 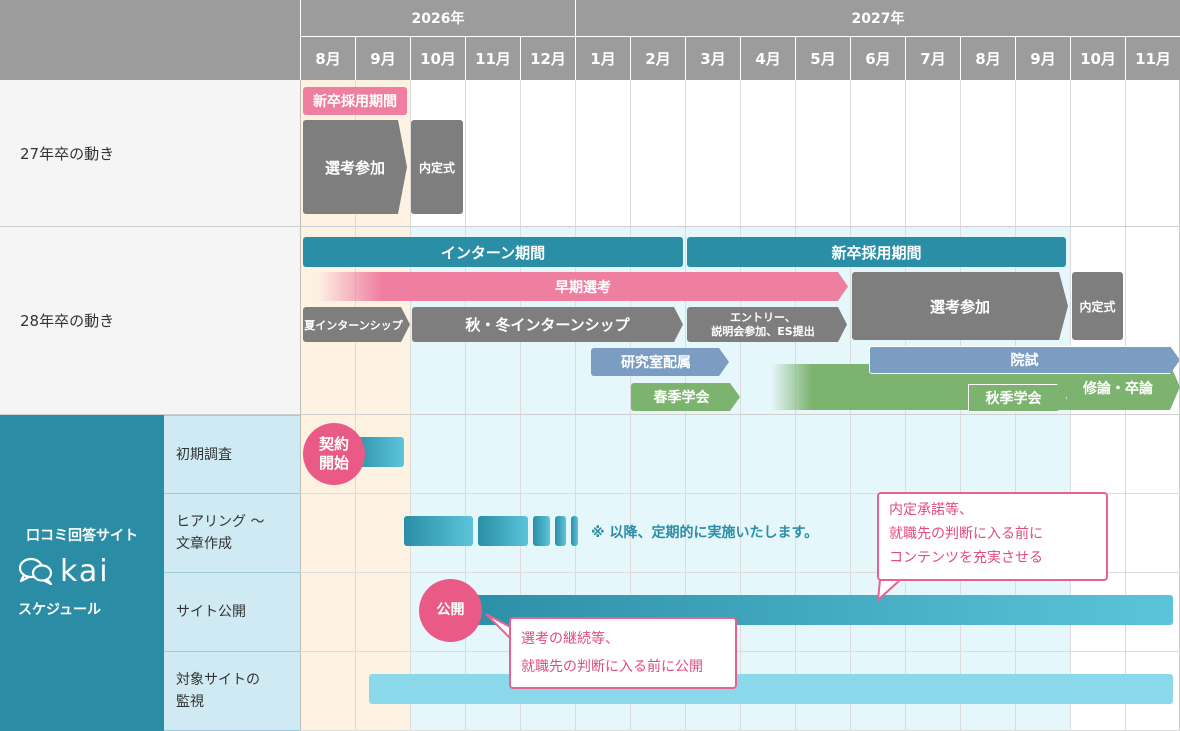 What do you see at coordinates (889, 590) in the screenshot?
I see `callout-top-pointer` at bounding box center [889, 590].